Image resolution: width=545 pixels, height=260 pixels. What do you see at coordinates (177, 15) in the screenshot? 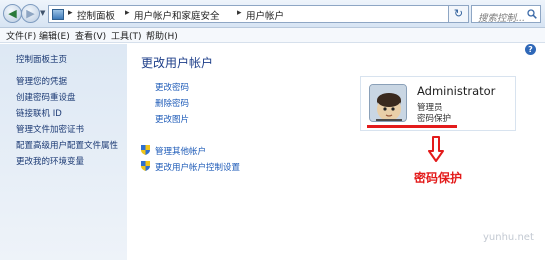
I see `breadcrumb-user-accounts-family-safety: 用户帐户和家庭安全` at bounding box center [177, 15].